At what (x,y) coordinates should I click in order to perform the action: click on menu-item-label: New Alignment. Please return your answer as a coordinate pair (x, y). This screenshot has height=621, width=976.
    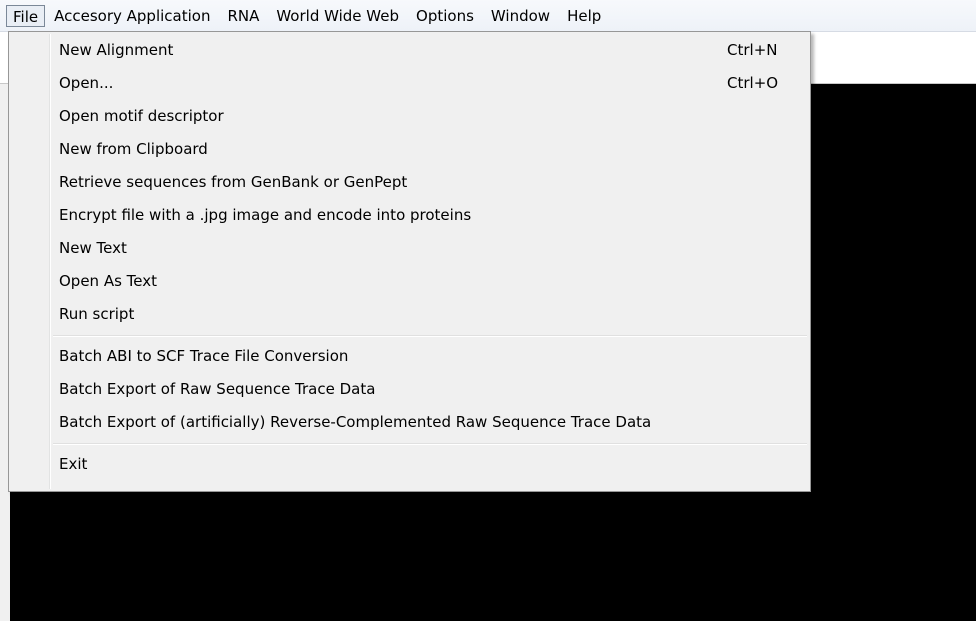
    Looking at the image, I should click on (116, 50).